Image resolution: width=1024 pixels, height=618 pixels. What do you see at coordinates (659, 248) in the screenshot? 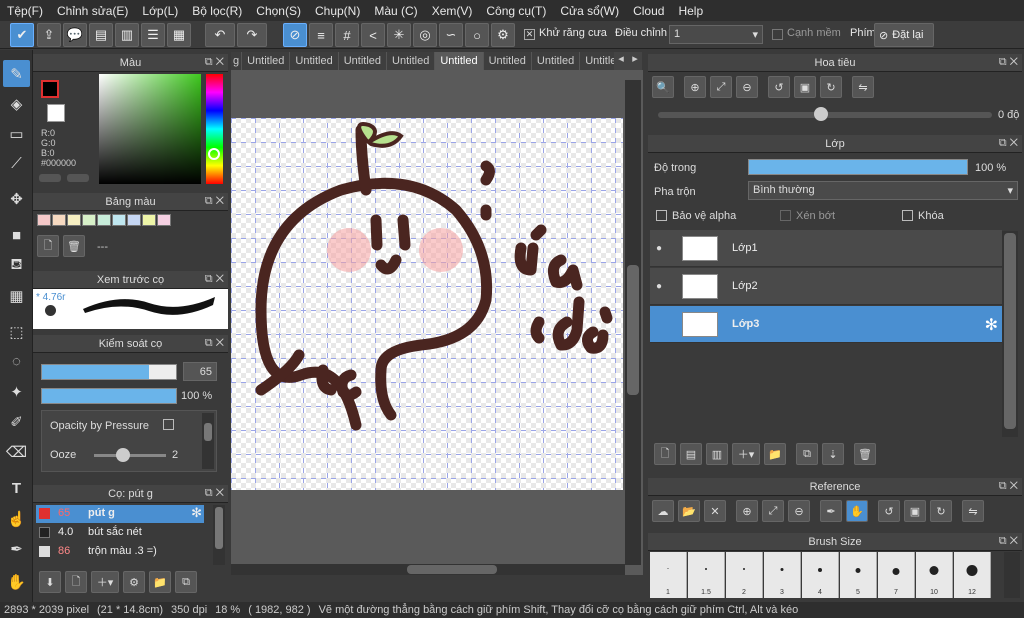
I see `eye-icon: ●` at bounding box center [659, 248].